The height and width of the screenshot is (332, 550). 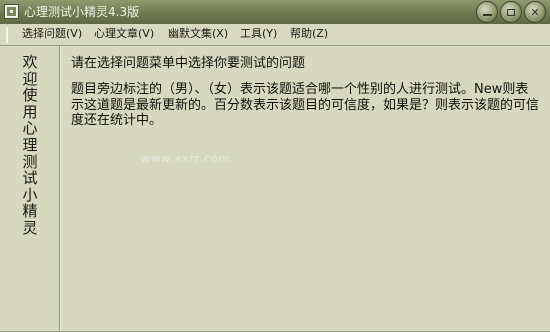 What do you see at coordinates (52, 34) in the screenshot?
I see `menu-select-question: 选择问题(V)` at bounding box center [52, 34].